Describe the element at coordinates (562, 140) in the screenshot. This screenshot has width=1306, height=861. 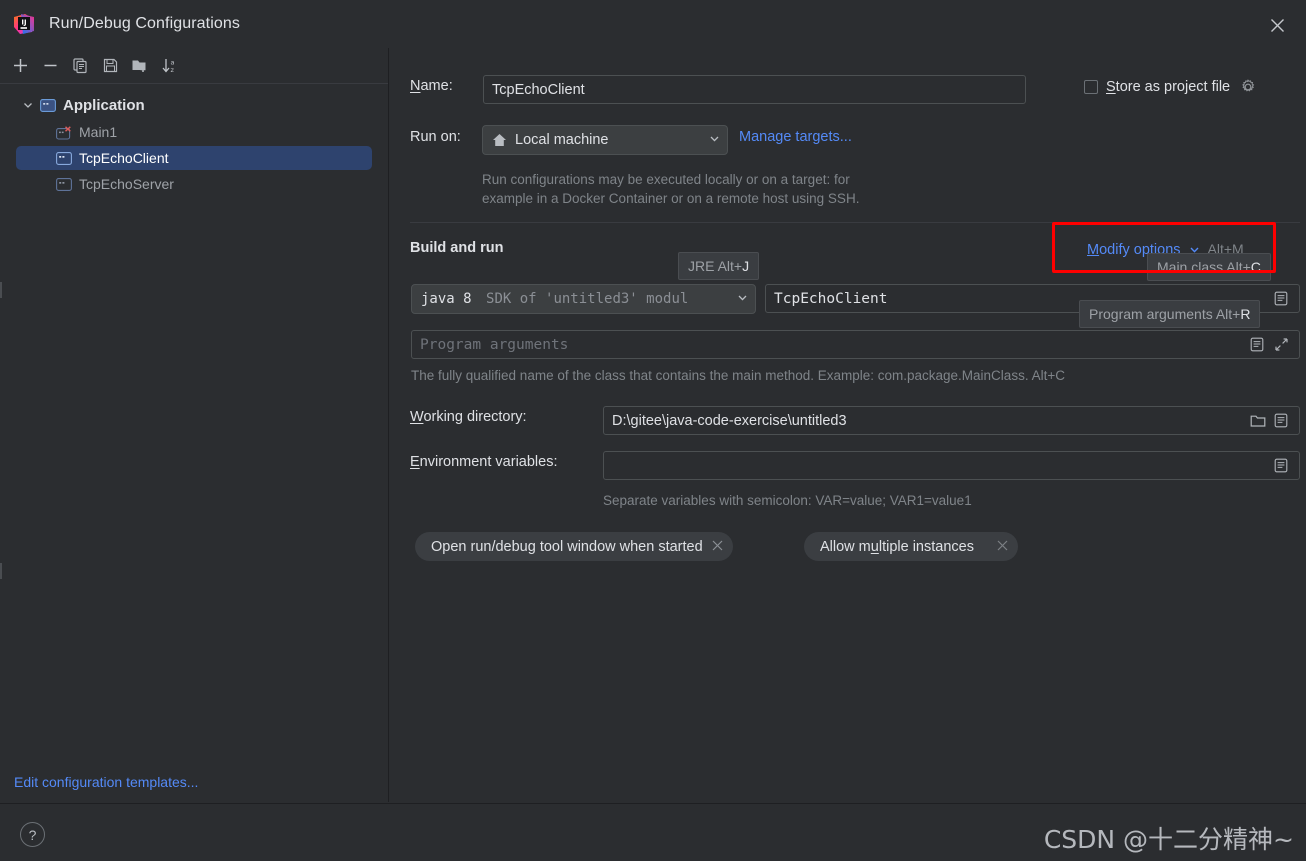
I see `run-on-value: Local machine` at that location.